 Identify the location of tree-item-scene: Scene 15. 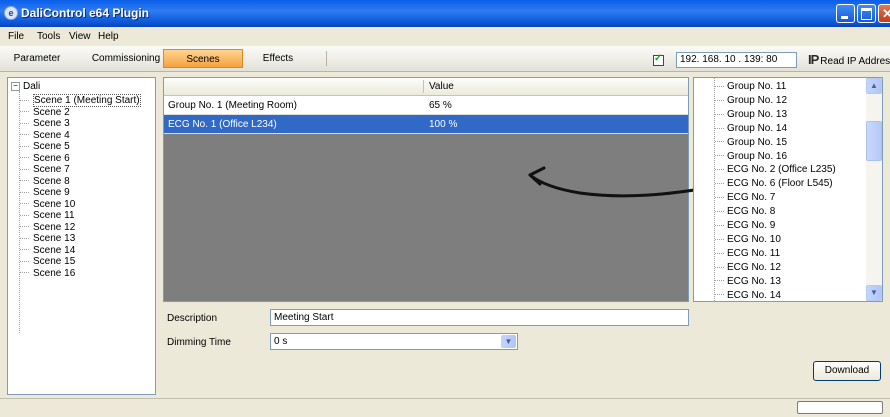
(47, 261).